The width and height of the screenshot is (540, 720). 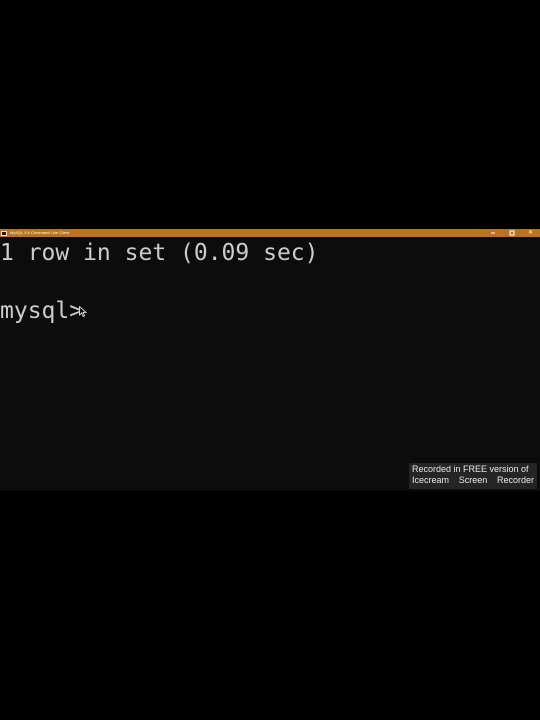 I want to click on title-bar: MySQL 5.6 Command Line Client ✕, so click(x=270, y=233).